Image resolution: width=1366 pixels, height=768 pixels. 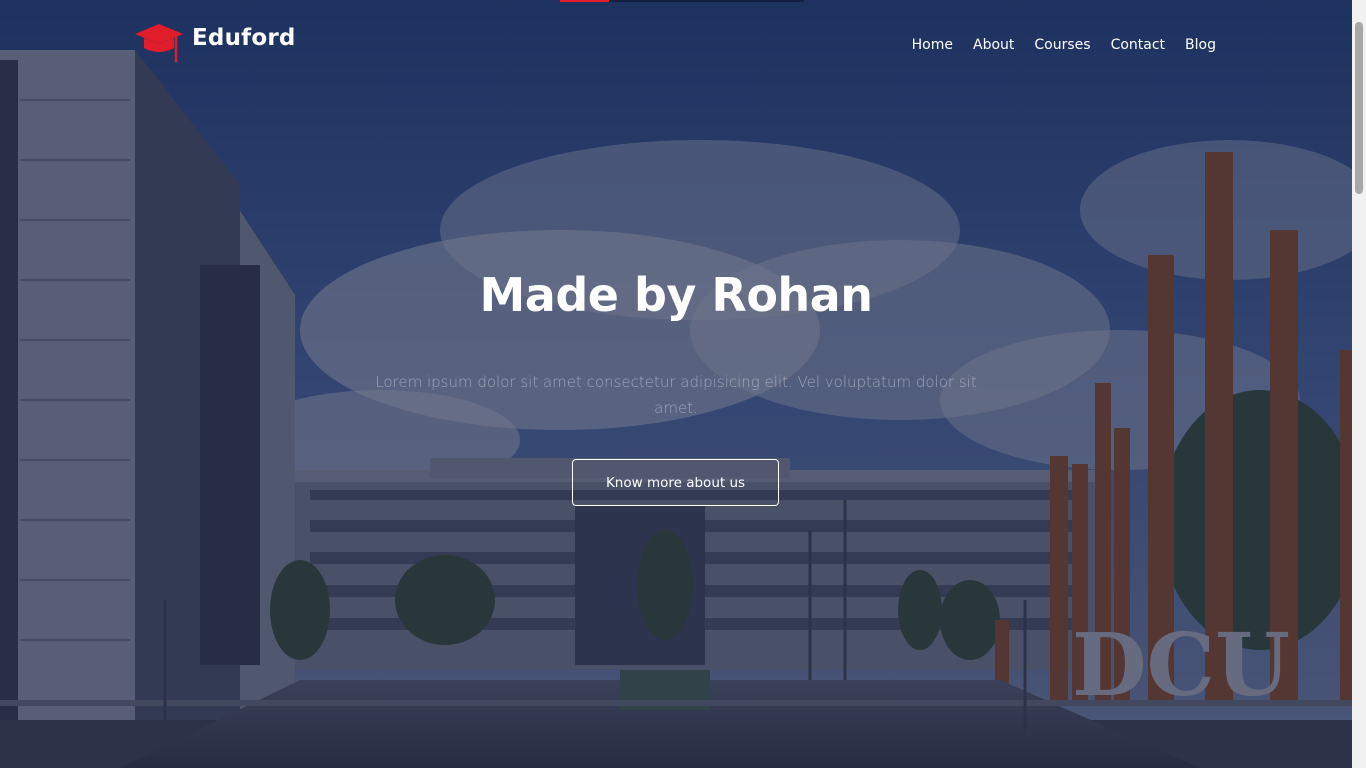 I want to click on nav-link-about: About, so click(x=993, y=45).